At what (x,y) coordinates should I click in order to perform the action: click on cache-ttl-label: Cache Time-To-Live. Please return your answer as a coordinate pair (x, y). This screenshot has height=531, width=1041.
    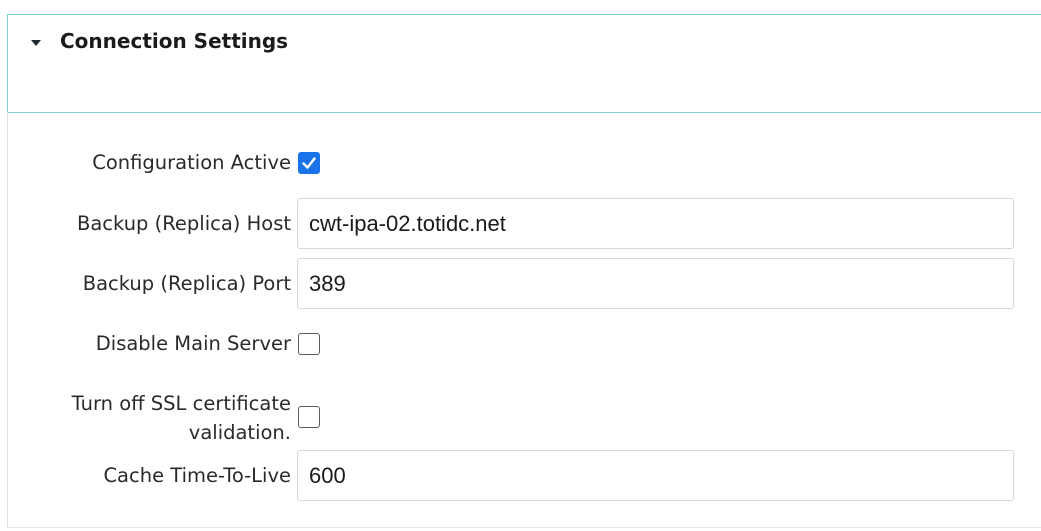
    Looking at the image, I should click on (197, 475).